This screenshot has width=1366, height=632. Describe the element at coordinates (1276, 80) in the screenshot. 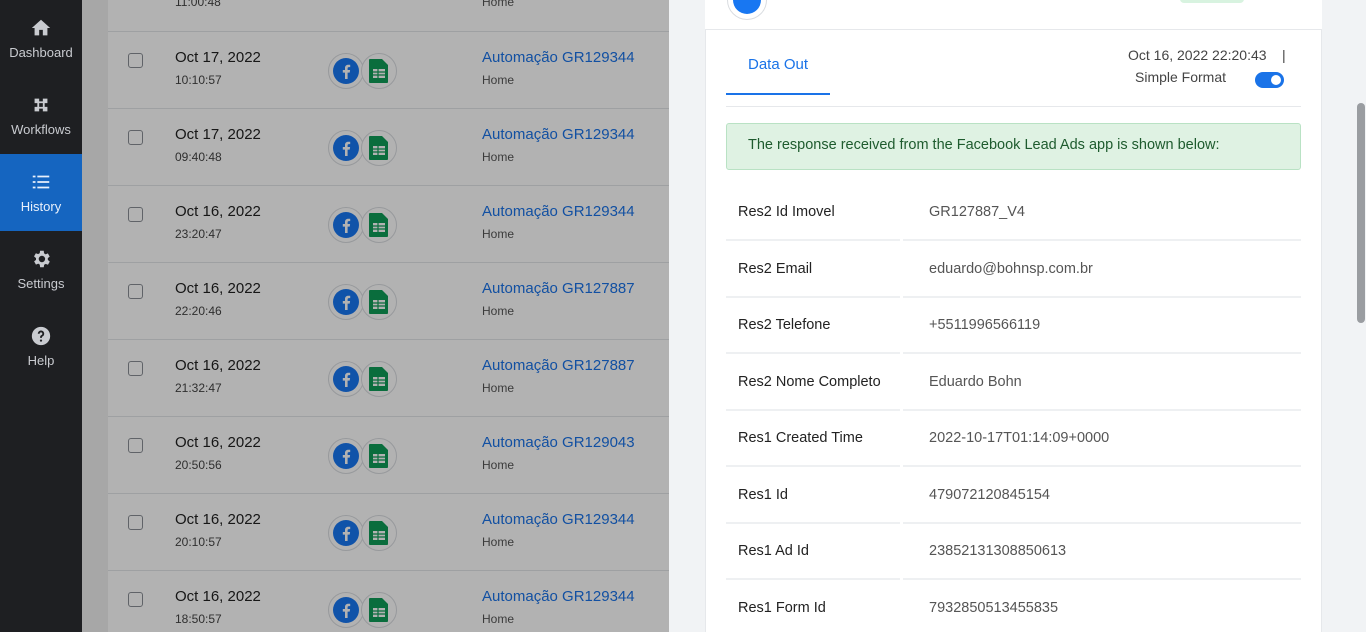

I see `toggle-knob` at that location.